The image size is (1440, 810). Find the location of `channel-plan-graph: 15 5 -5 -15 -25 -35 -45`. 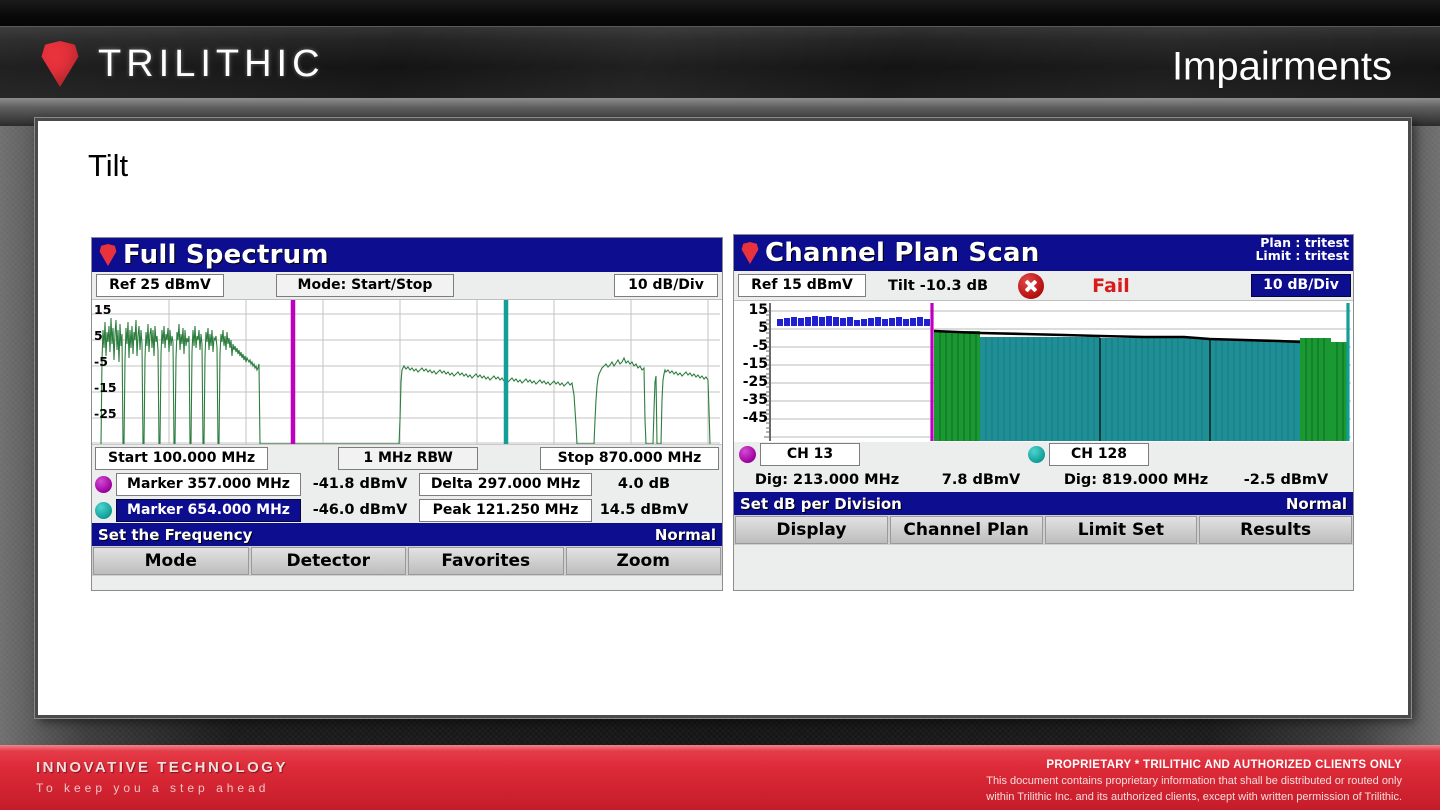

channel-plan-graph: 15 5 -5 -15 -25 -35 -45 is located at coordinates (1043, 371).